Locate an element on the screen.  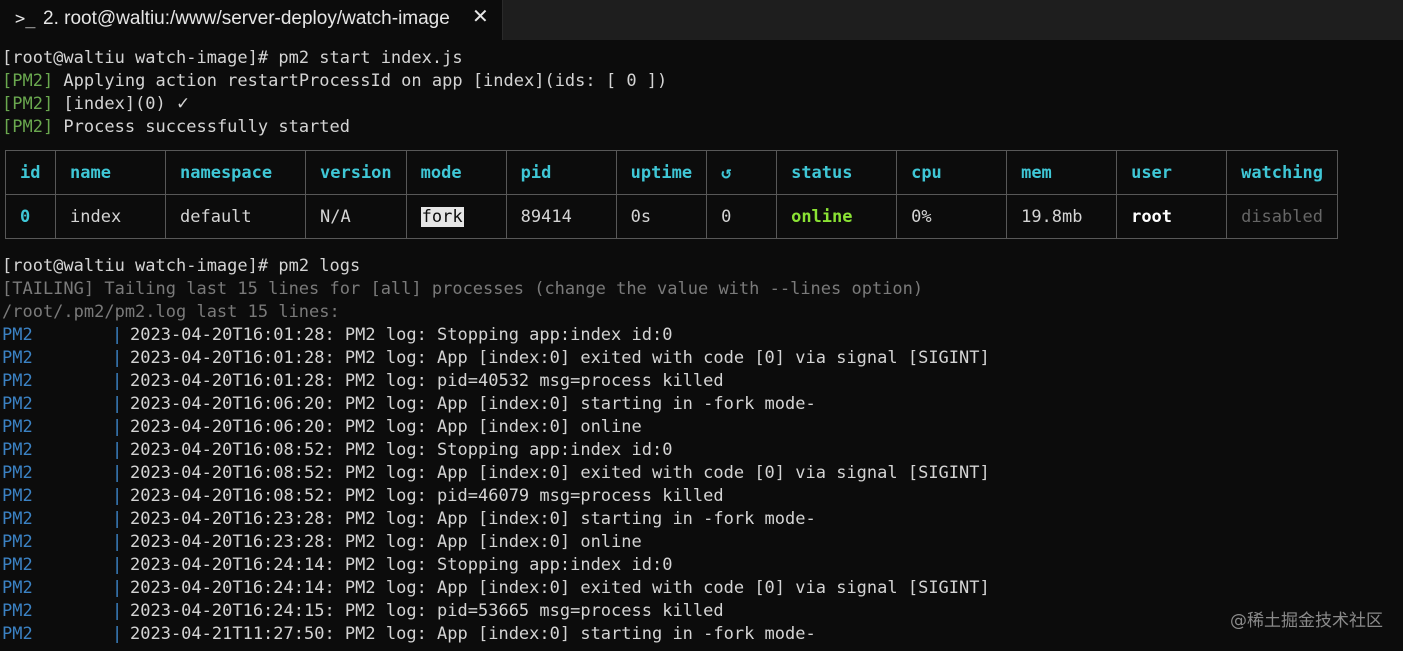
close-icon: ✕ is located at coordinates (480, 16).